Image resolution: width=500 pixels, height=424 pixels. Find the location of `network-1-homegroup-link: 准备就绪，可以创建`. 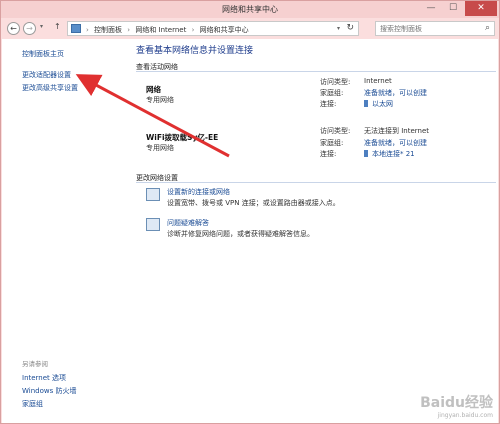

network-1-homegroup-link: 准备就绪，可以创建 is located at coordinates (395, 93).